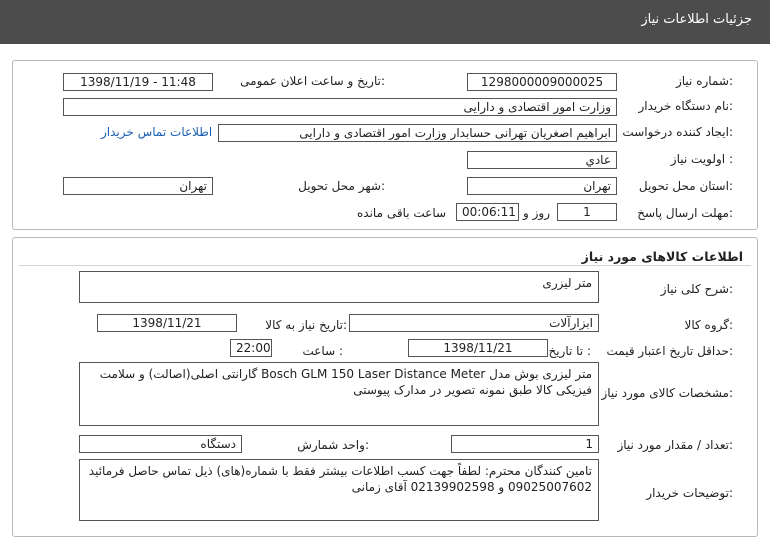 The height and width of the screenshot is (545, 770). Describe the element at coordinates (322, 351) in the screenshot. I see `validity-hour-label: ساعت :` at that location.